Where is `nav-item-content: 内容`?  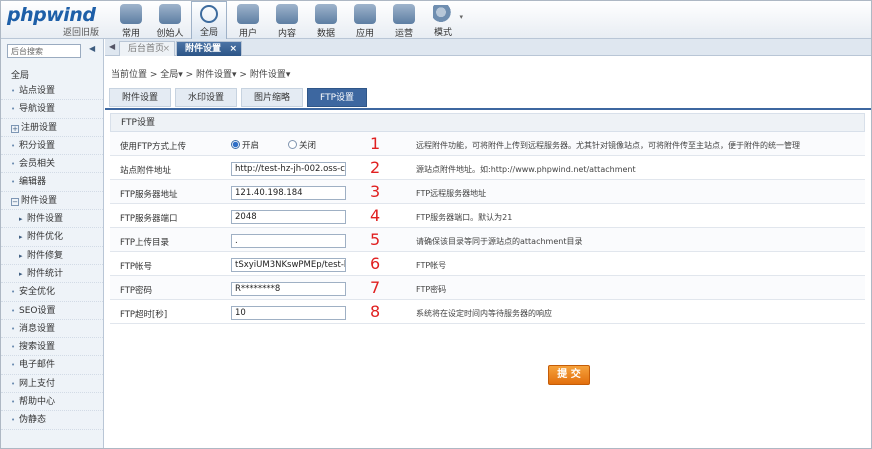 nav-item-content: 内容 is located at coordinates (287, 20).